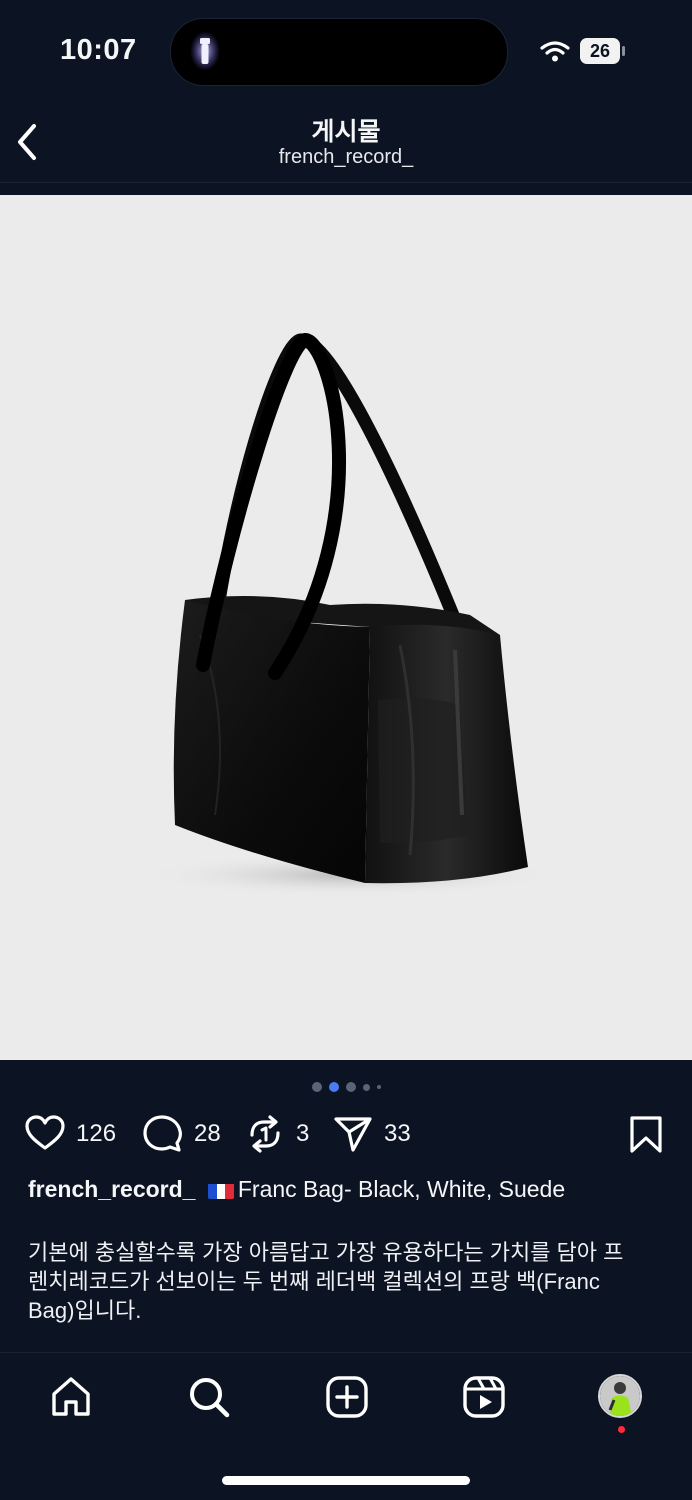 Image resolution: width=692 pixels, height=1500 pixels. I want to click on profile-avatar, so click(620, 1396).